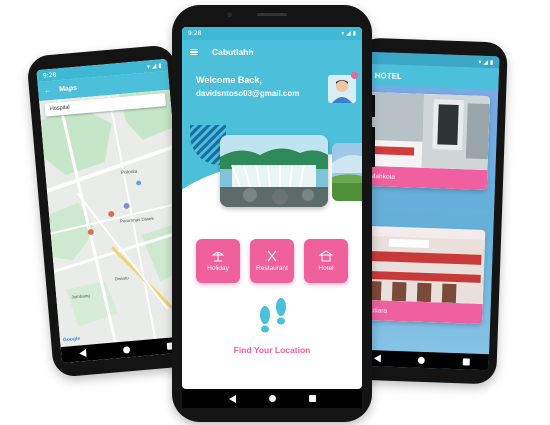 Image resolution: width=550 pixels, height=425 pixels. Describe the element at coordinates (229, 14) in the screenshot. I see `front-camera` at that location.